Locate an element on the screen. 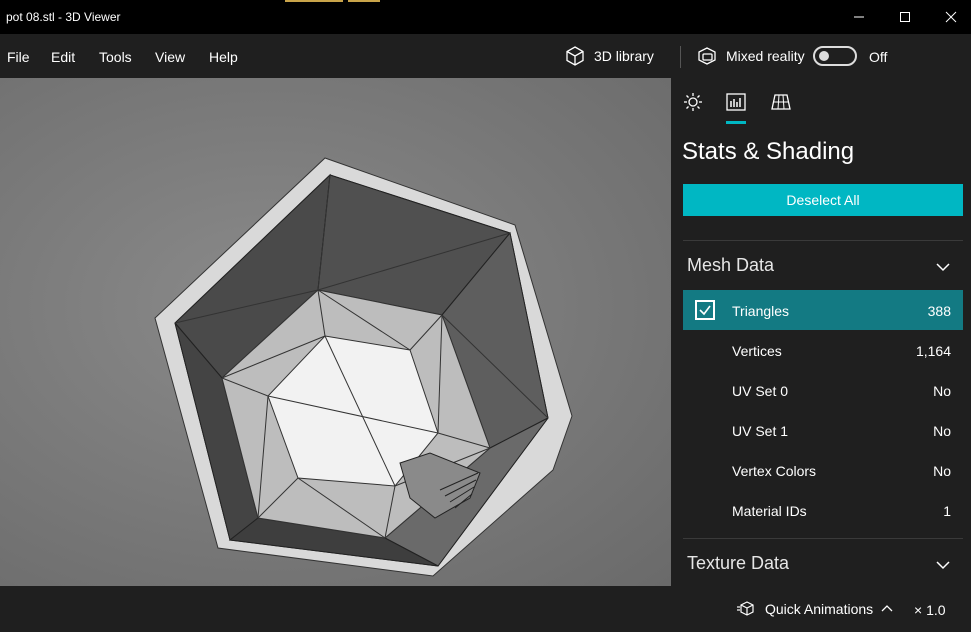  mixed-reality-button: Mixed reality is located at coordinates (750, 56).